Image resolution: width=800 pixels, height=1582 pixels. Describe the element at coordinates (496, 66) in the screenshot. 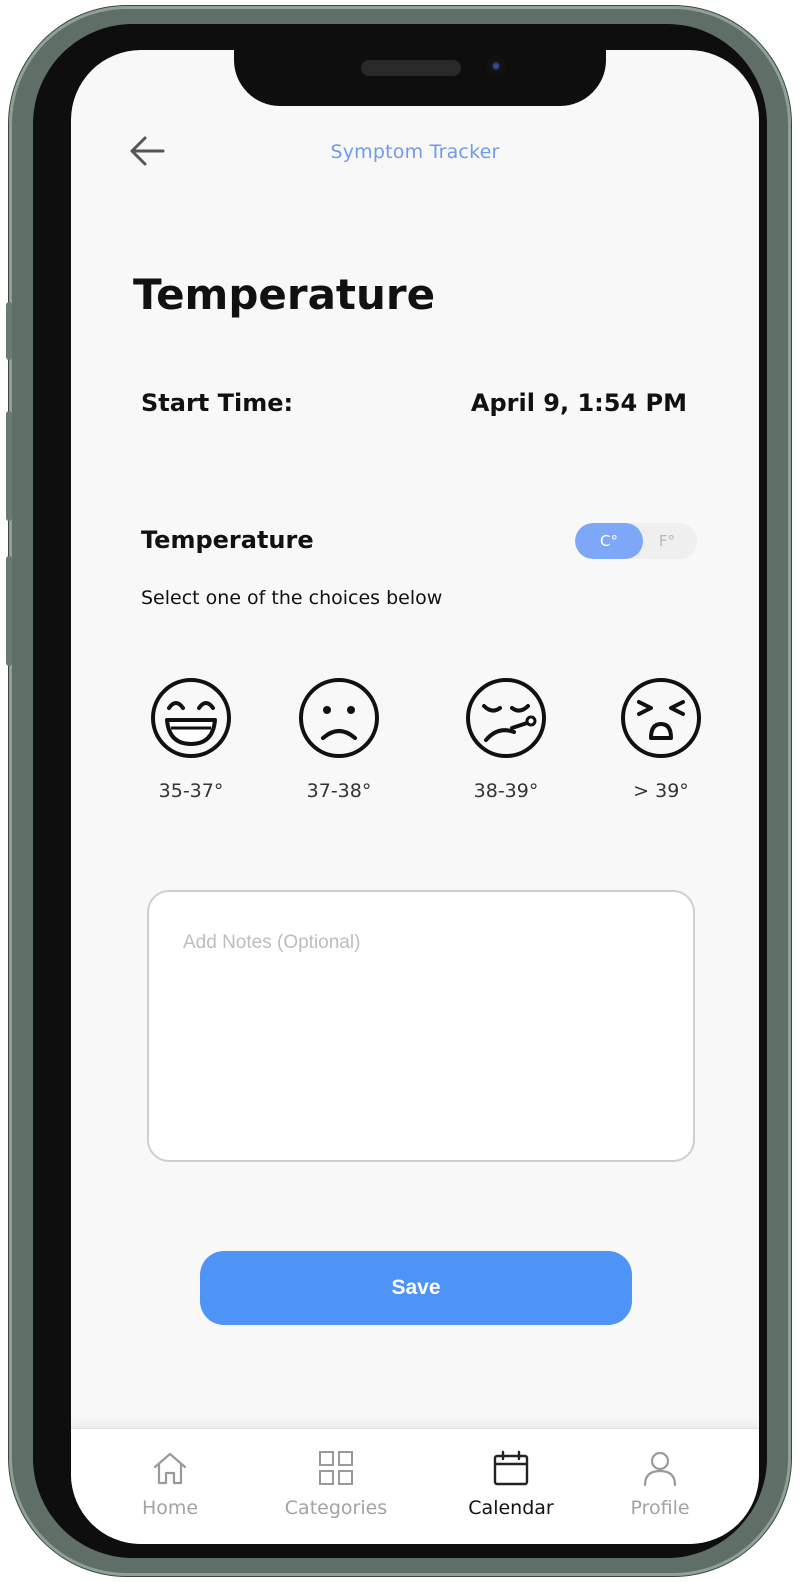

I see `front-camera` at that location.